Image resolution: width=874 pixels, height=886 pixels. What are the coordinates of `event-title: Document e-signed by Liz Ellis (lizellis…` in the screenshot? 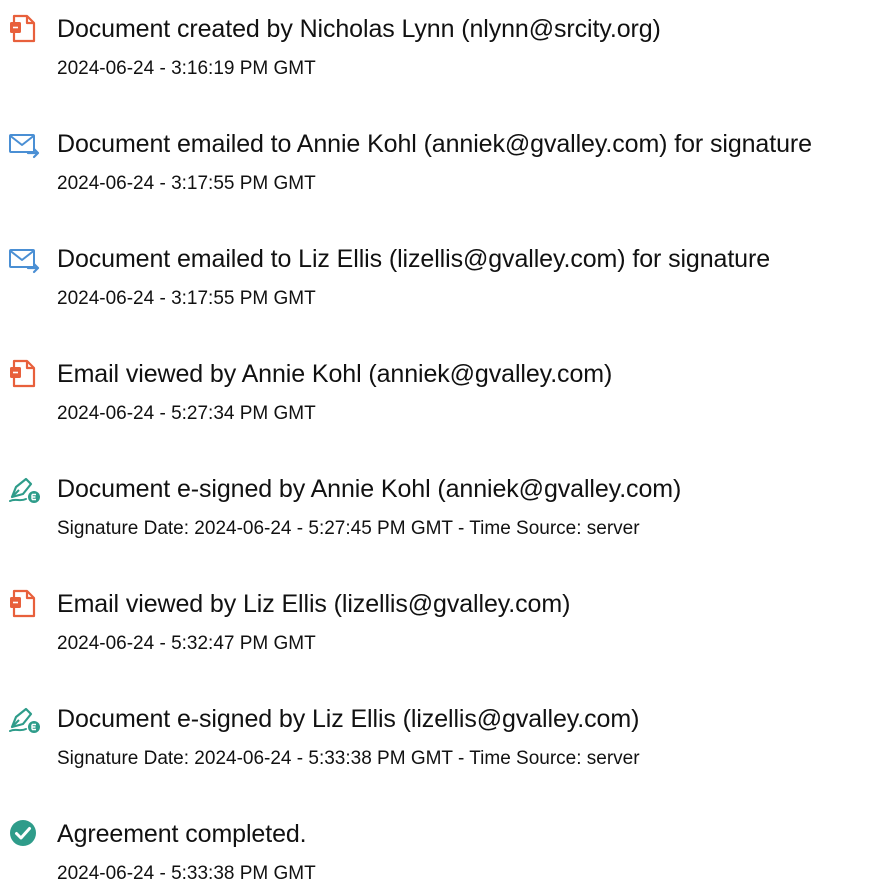 It's located at (348, 719).